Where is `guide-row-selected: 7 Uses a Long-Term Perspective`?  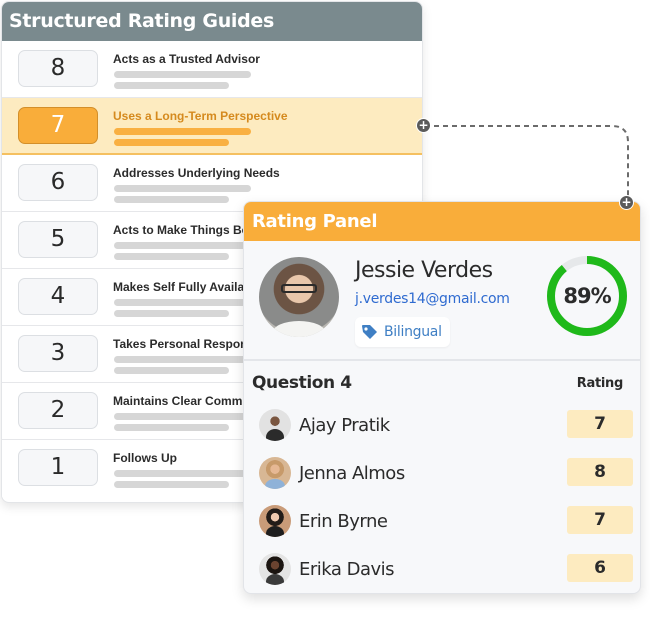
guide-row-selected: 7 Uses a Long-Term Perspective is located at coordinates (212, 126).